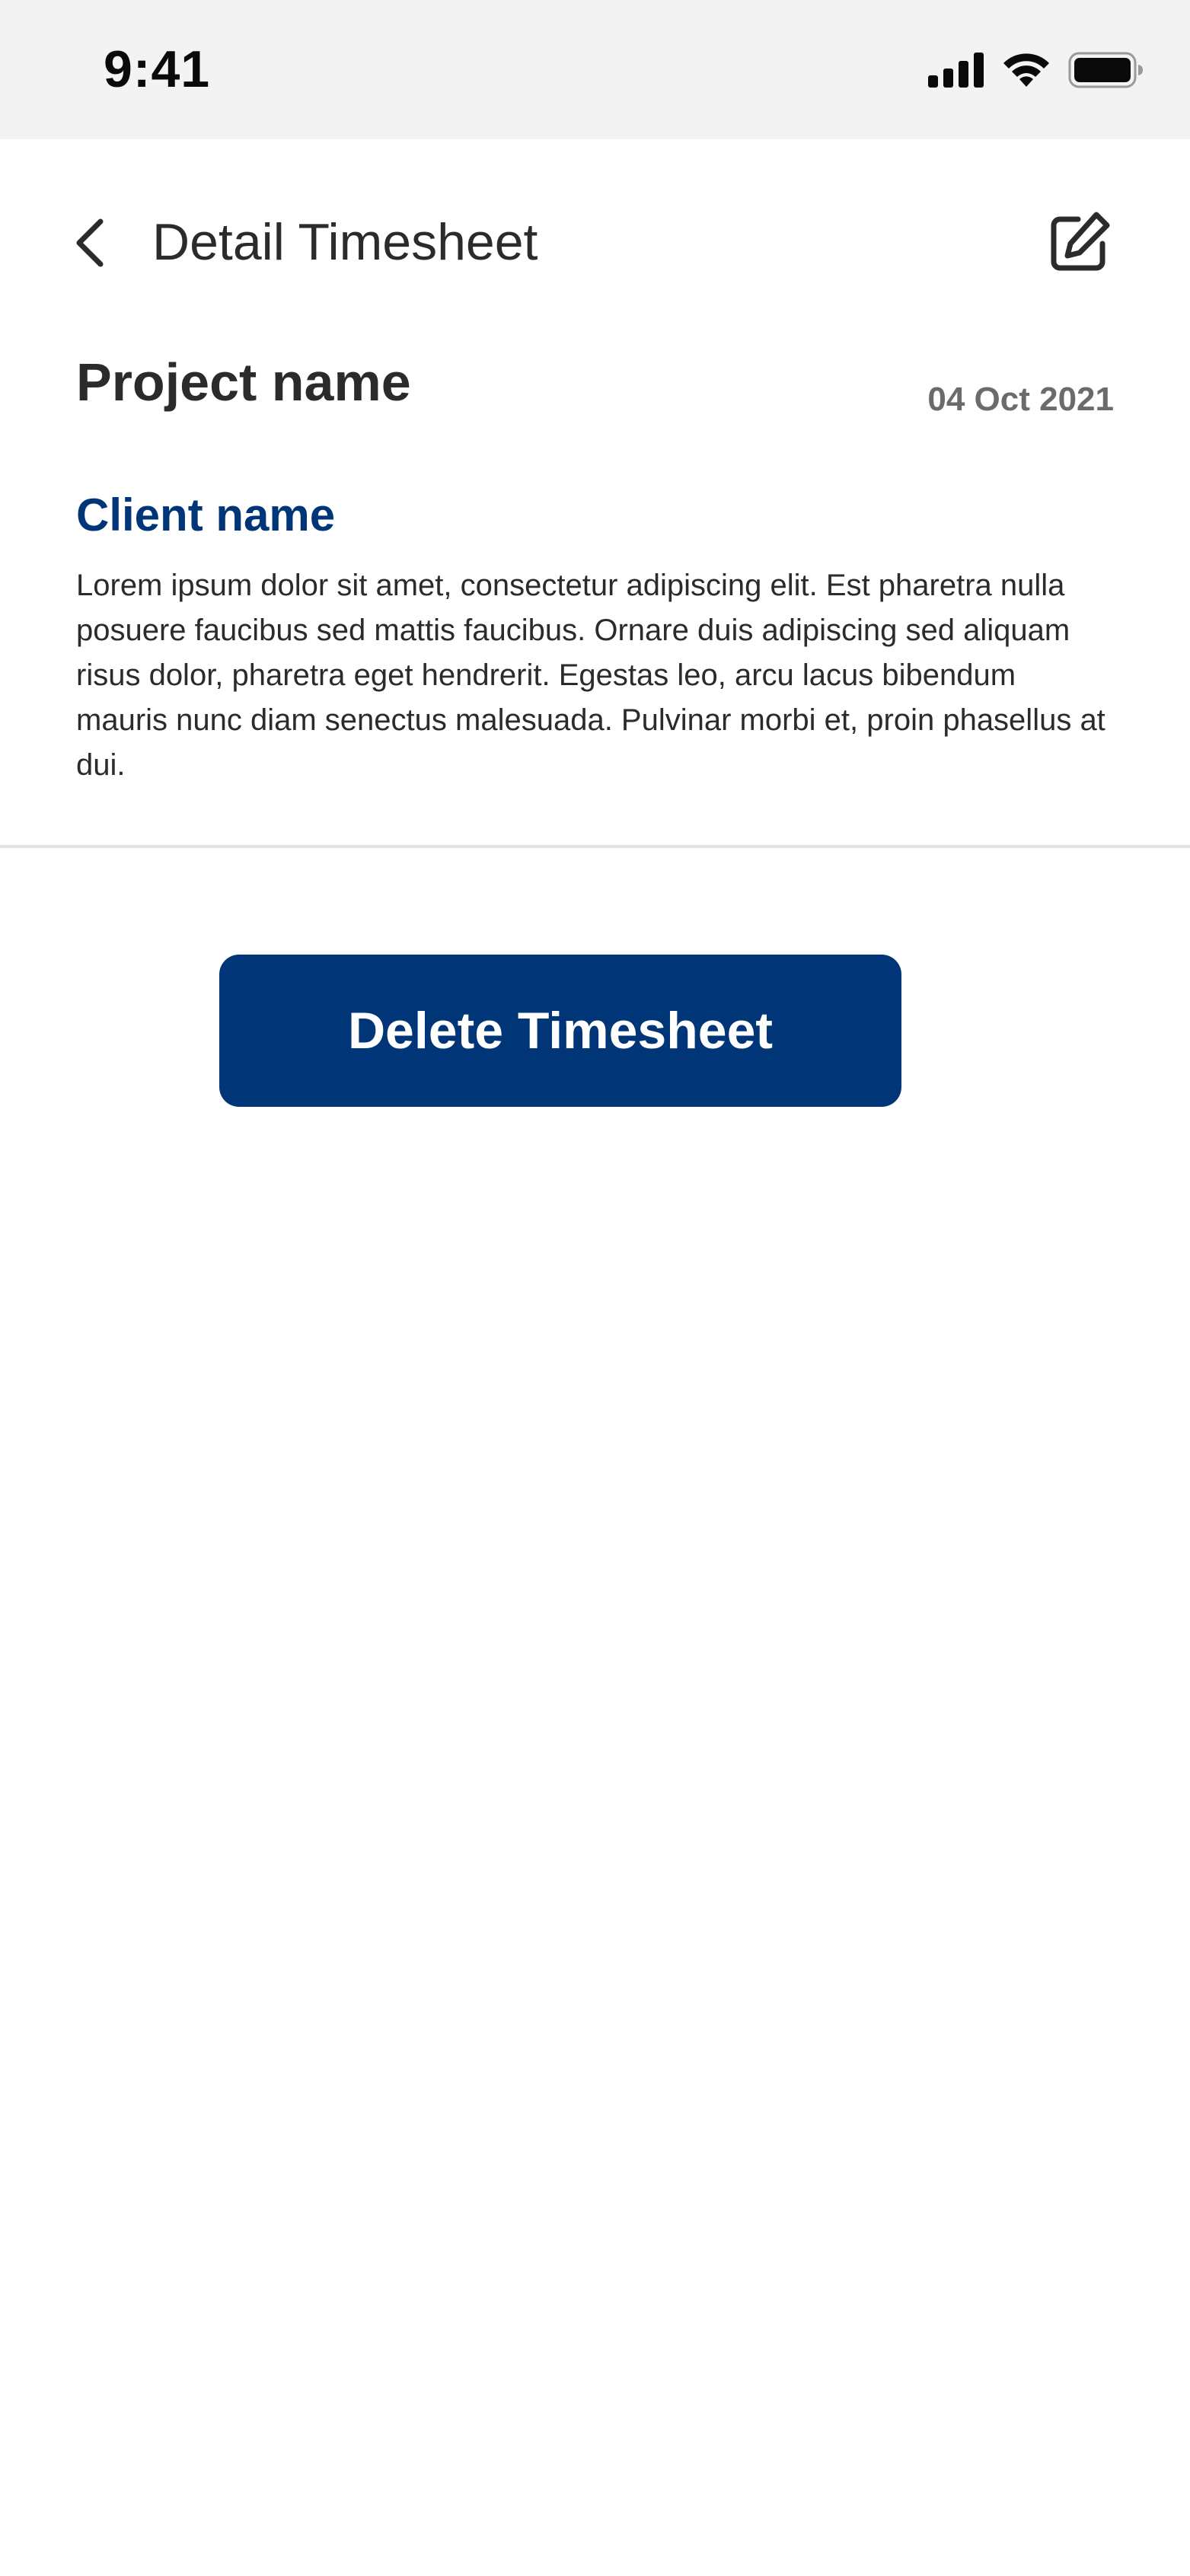  What do you see at coordinates (595, 846) in the screenshot?
I see `divider` at bounding box center [595, 846].